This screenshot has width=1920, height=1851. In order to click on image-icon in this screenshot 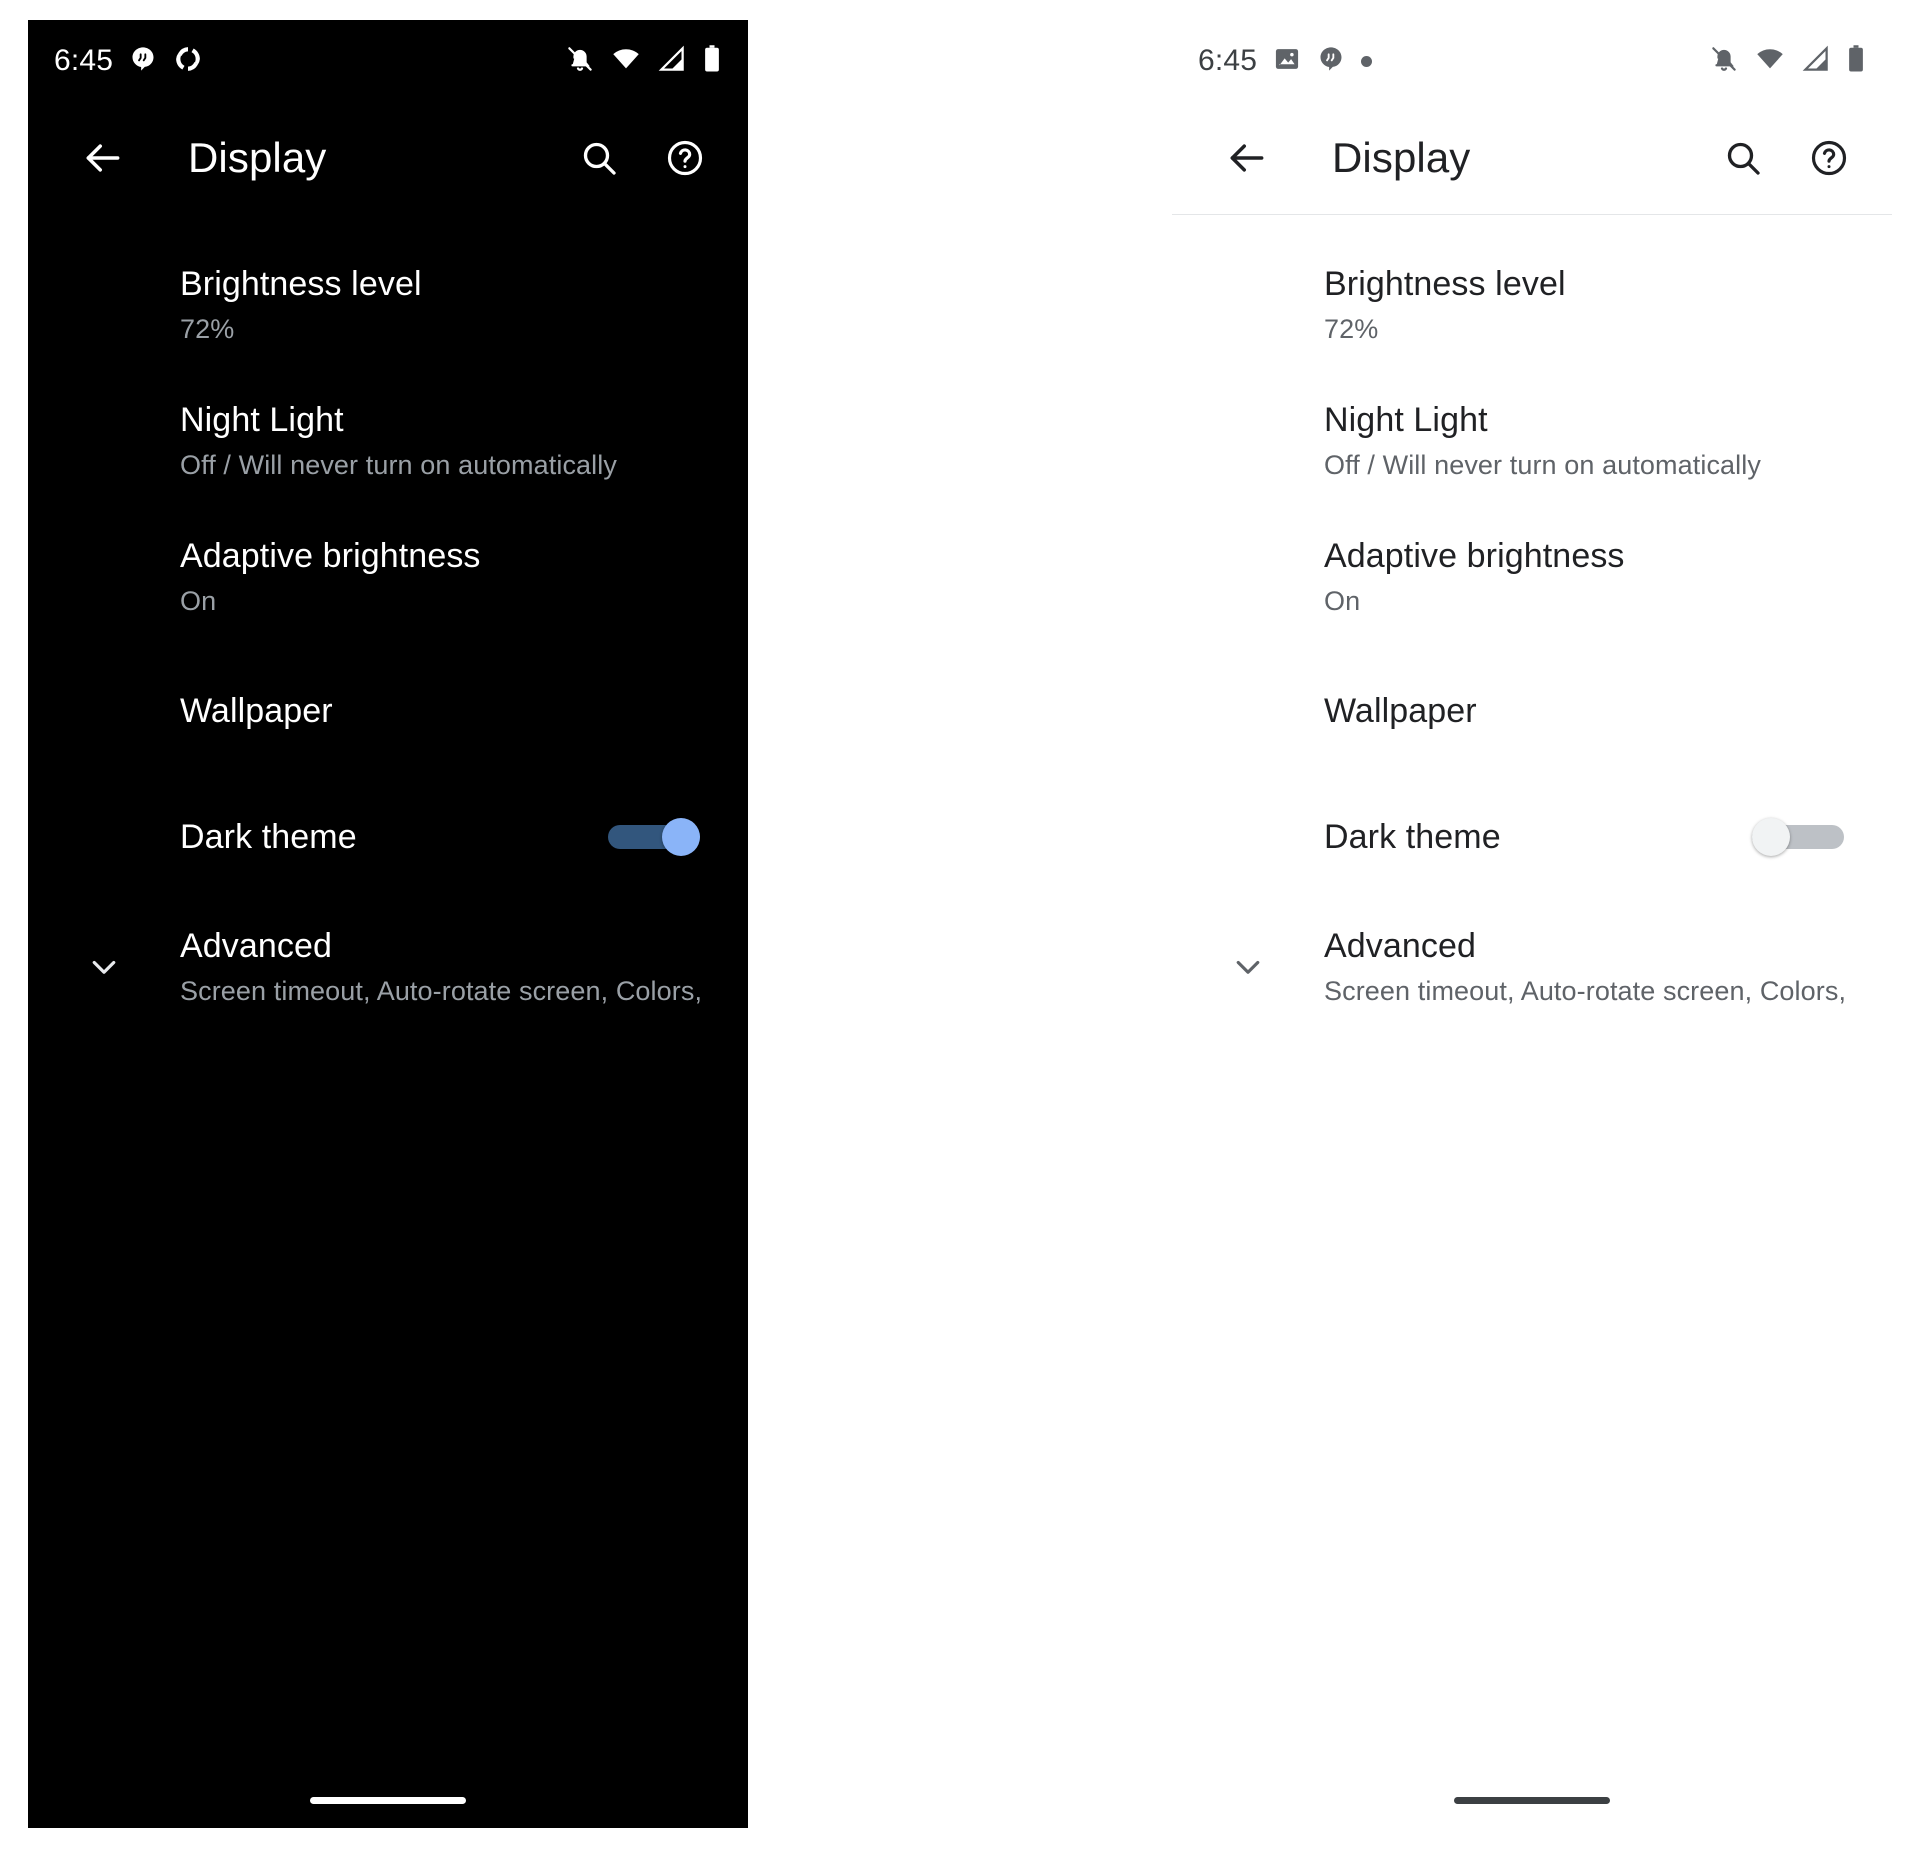, I will do `click(1287, 61)`.